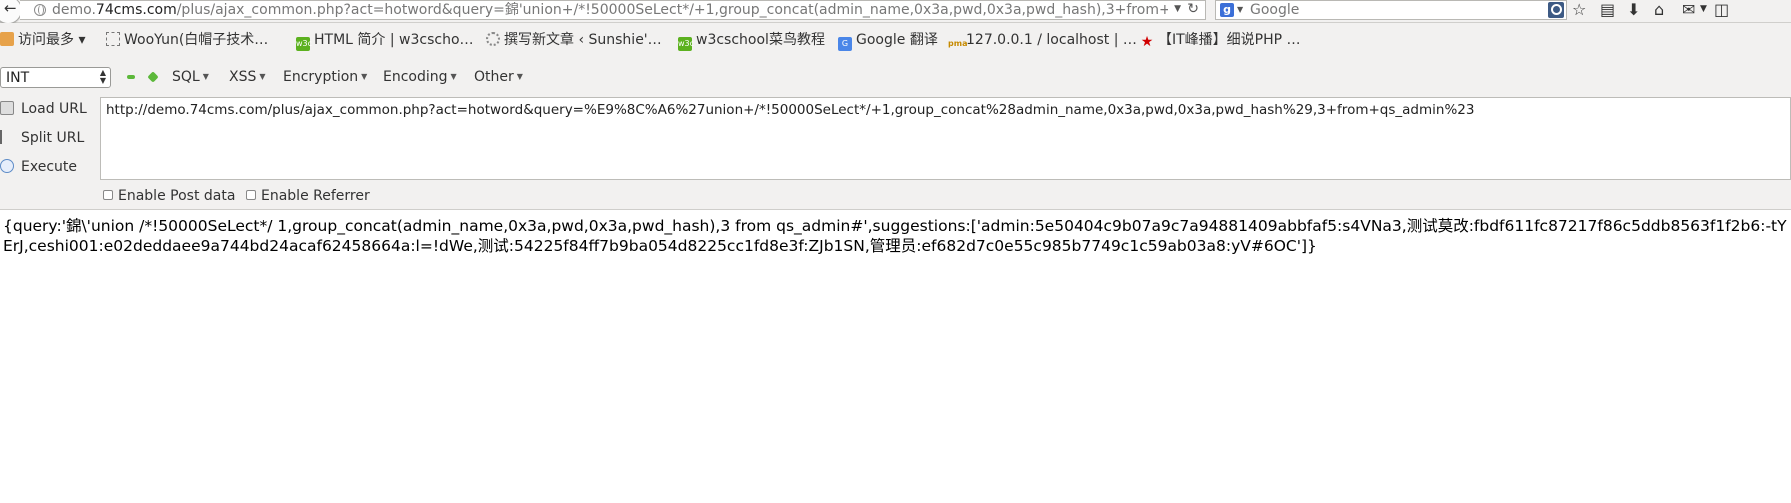  What do you see at coordinates (315, 196) in the screenshot?
I see `checkbox-label: Enable Referrer` at bounding box center [315, 196].